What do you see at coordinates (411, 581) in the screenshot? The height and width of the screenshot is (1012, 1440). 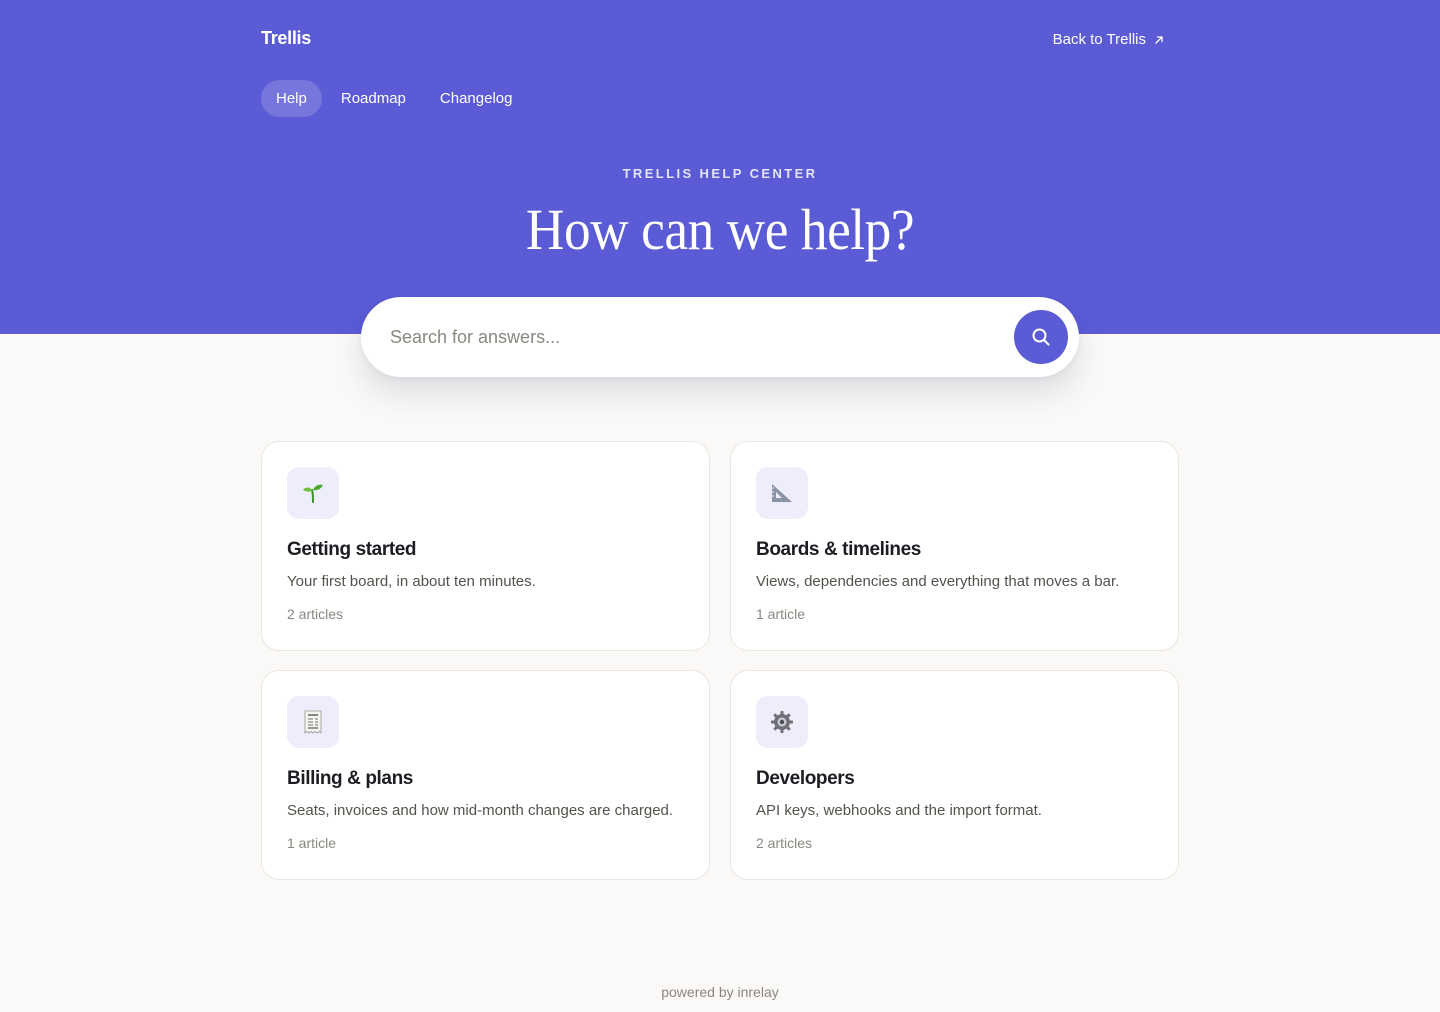 I see `category-description: Your first board, in about ten minutes.` at bounding box center [411, 581].